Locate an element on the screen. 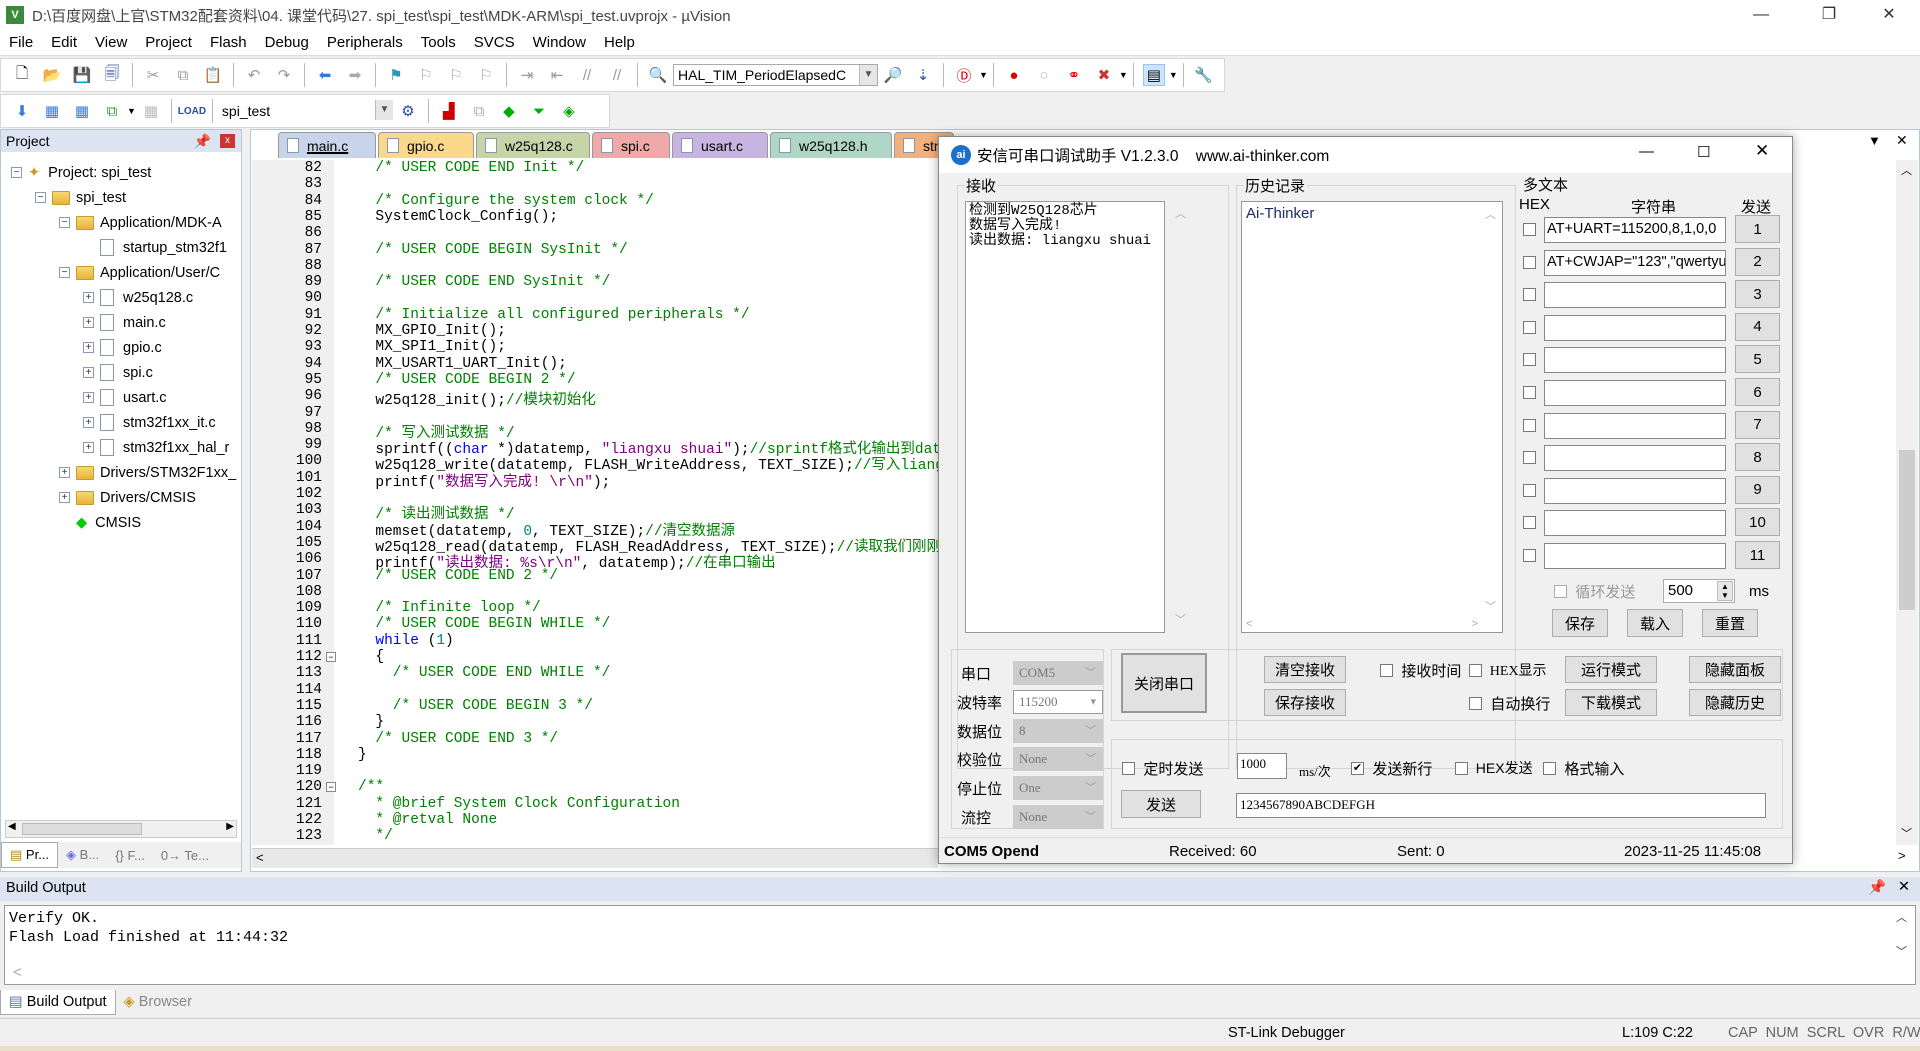 The width and height of the screenshot is (1920, 1051). send-row-button: 6 is located at coordinates (1757, 392).